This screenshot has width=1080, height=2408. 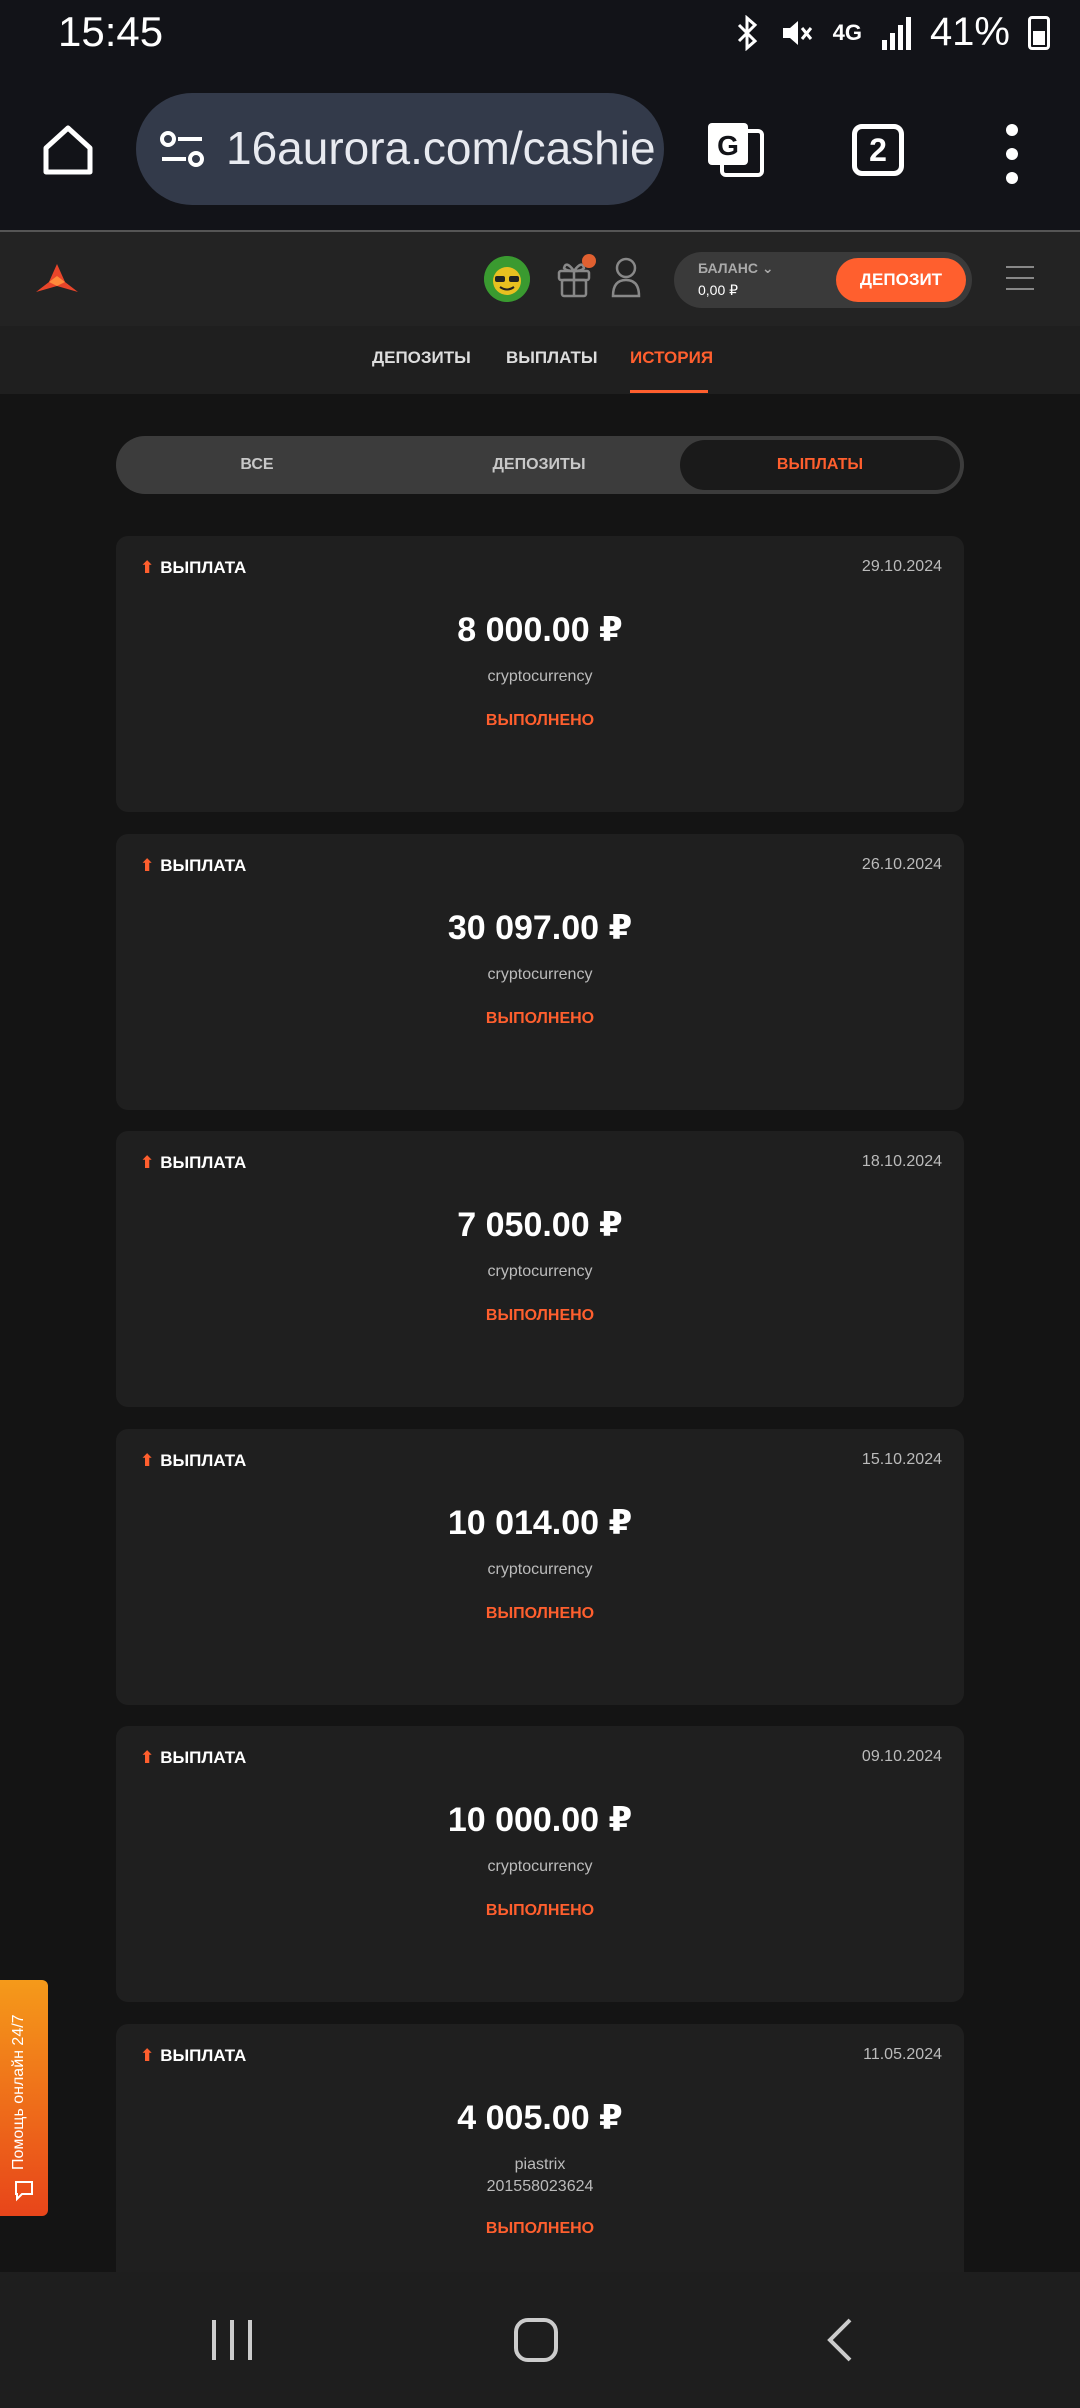 I want to click on site-header: БАЛАНС ⌄ 0,00 ₽ ДЕПОЗИТ, so click(x=540, y=278).